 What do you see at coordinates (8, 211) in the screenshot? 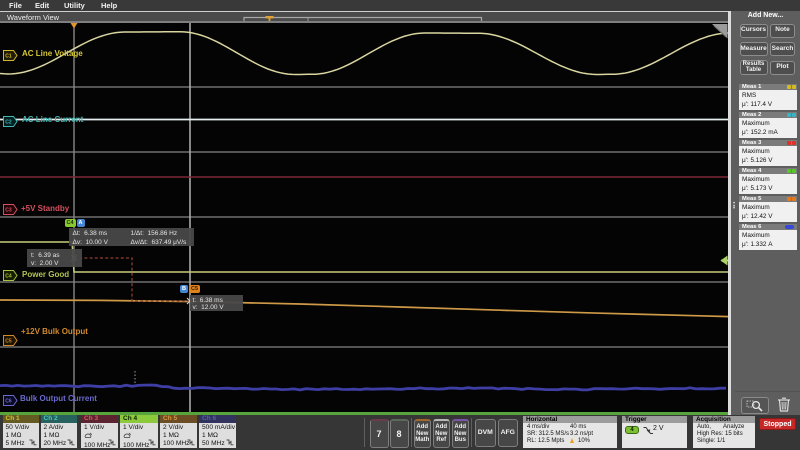
I see `svg-text: C3` at bounding box center [8, 211].